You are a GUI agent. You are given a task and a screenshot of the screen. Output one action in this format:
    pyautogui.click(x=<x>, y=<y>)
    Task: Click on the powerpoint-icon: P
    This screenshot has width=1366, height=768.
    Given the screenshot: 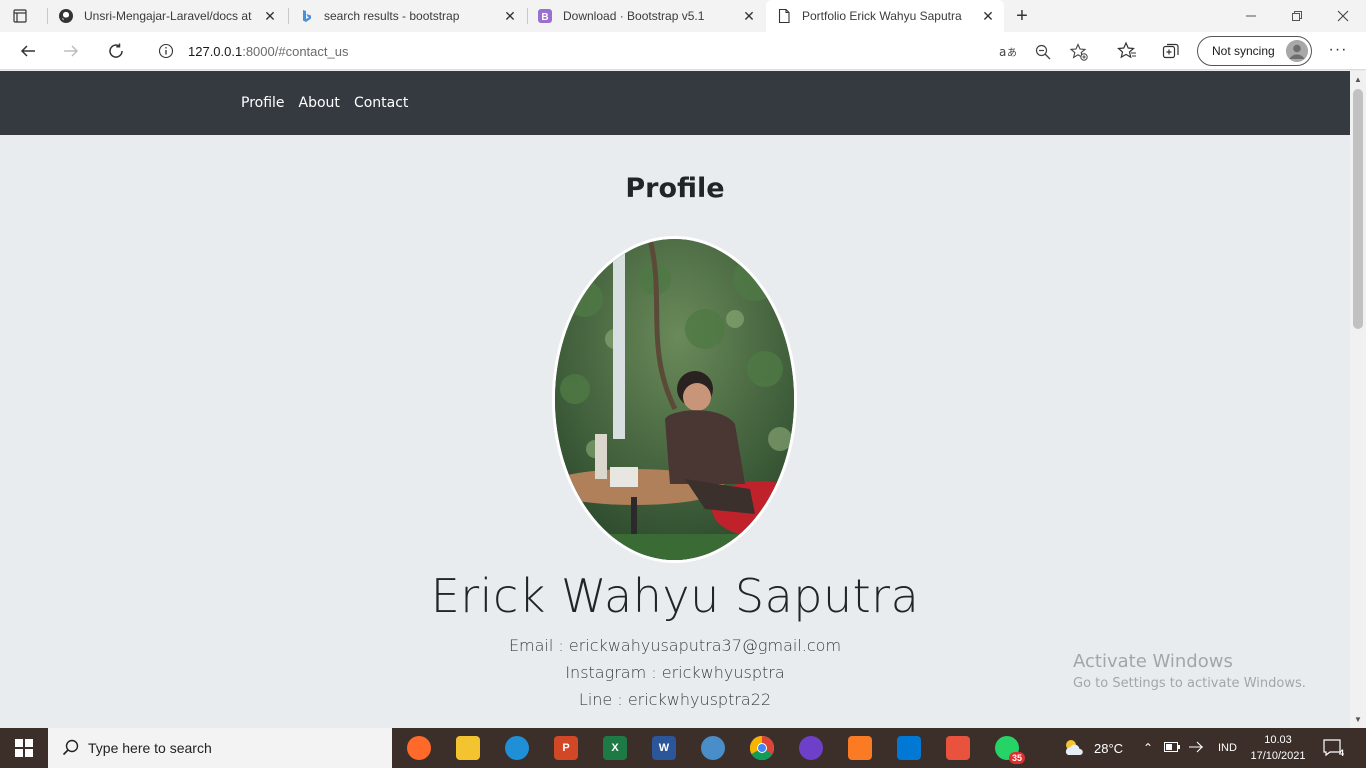 What is the action you would take?
    pyautogui.click(x=566, y=748)
    